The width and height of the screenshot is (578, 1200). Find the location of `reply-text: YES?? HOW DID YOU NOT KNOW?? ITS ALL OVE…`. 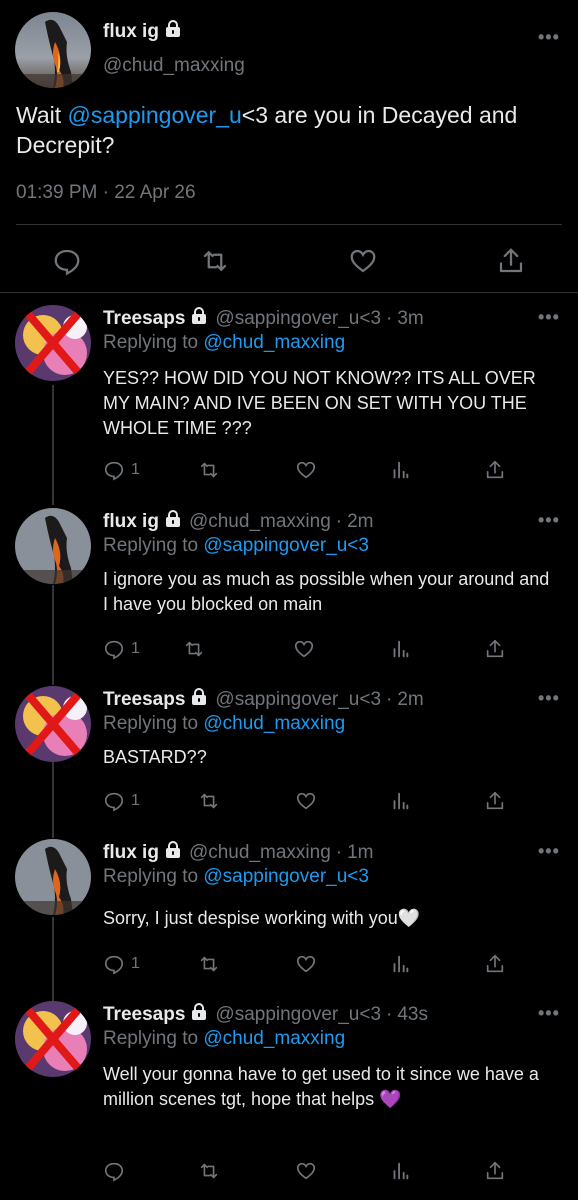

reply-text: YES?? HOW DID YOU NOT KNOW?? ITS ALL OVE… is located at coordinates (319, 403).